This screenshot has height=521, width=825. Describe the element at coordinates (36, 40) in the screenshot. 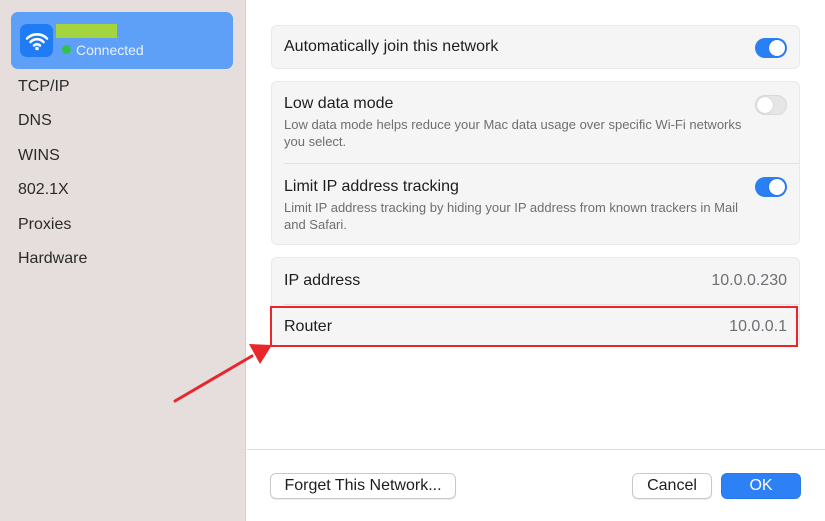

I see `wifi-icon` at that location.